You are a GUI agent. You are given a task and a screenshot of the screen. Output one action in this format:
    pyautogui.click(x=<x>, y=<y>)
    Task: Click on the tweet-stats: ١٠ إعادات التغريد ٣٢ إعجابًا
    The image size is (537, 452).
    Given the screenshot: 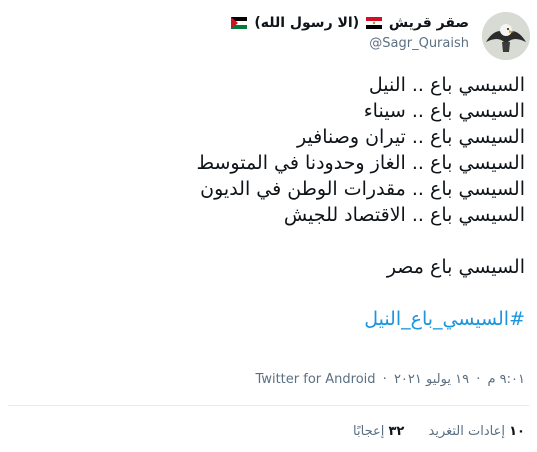 What is the action you would take?
    pyautogui.click(x=429, y=431)
    